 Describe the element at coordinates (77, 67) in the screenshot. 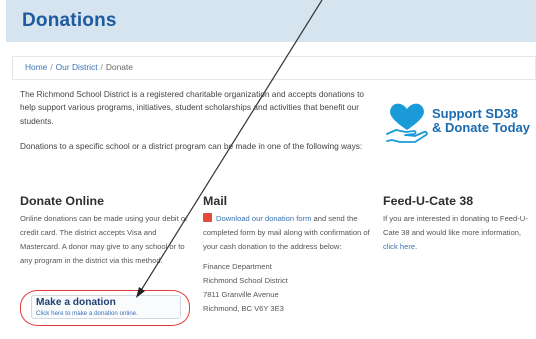

I see `breadcrumb-our-district-link: Our District` at that location.